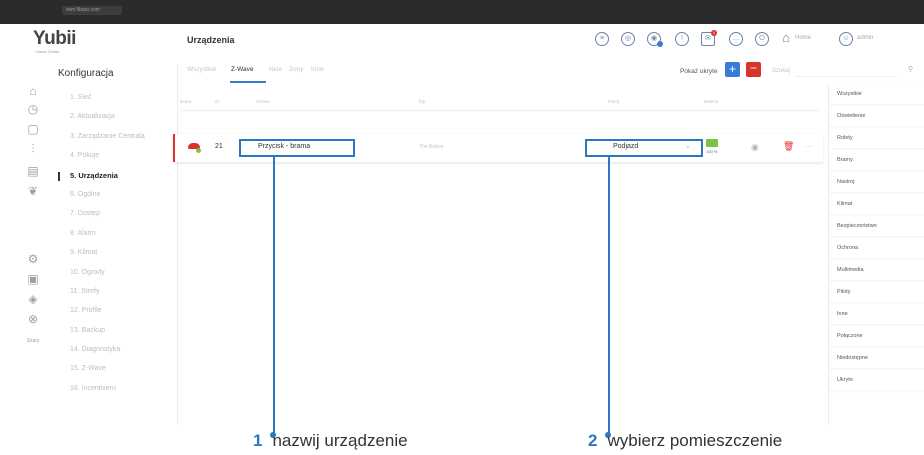 Image resolution: width=924 pixels, height=455 pixels. I want to click on user-menu: admin, so click(865, 38).